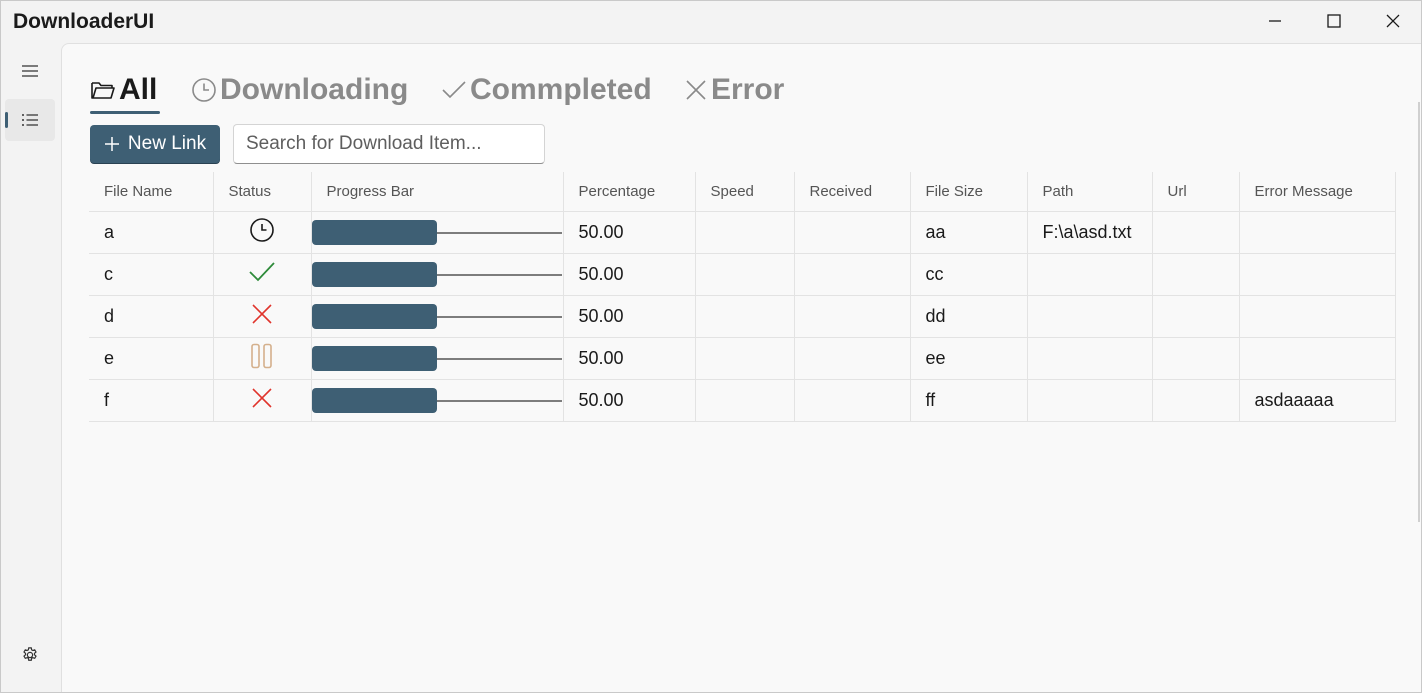  I want to click on list-icon, so click(30, 120).